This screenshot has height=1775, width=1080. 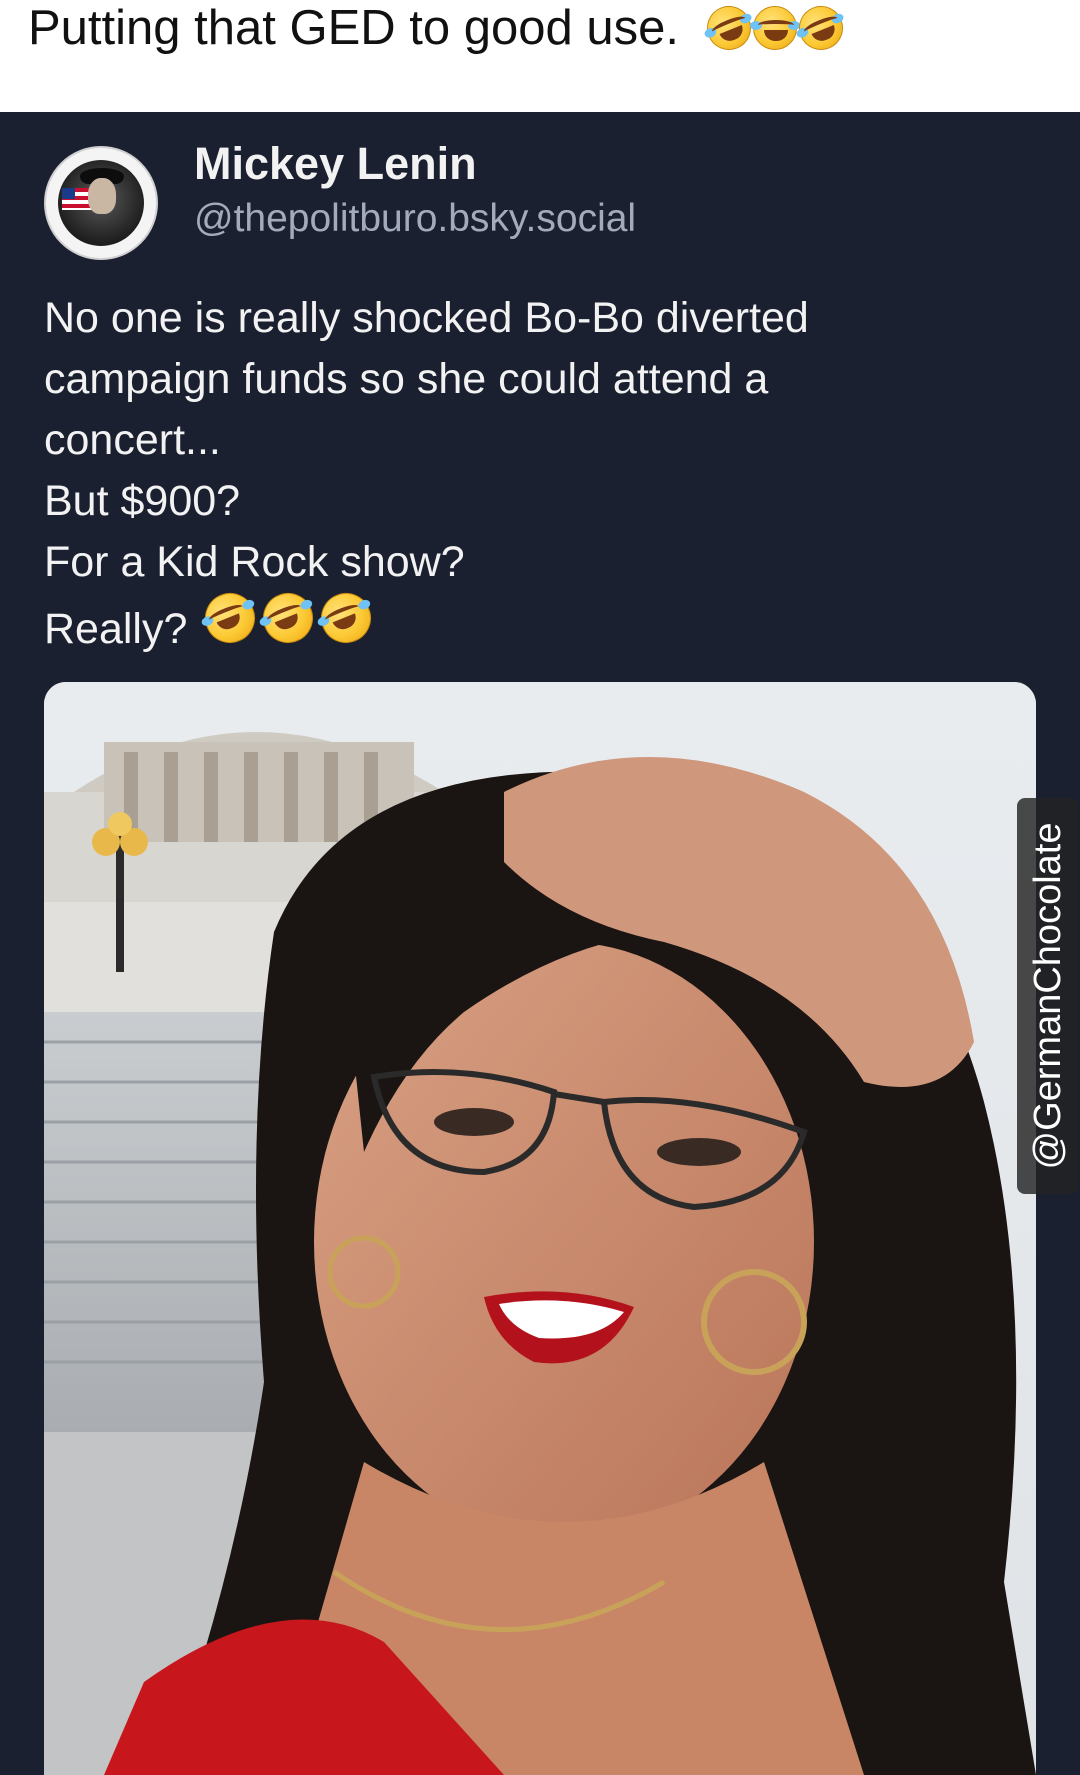 What do you see at coordinates (524, 622) in the screenshot?
I see `post-text-last-line: Really?` at bounding box center [524, 622].